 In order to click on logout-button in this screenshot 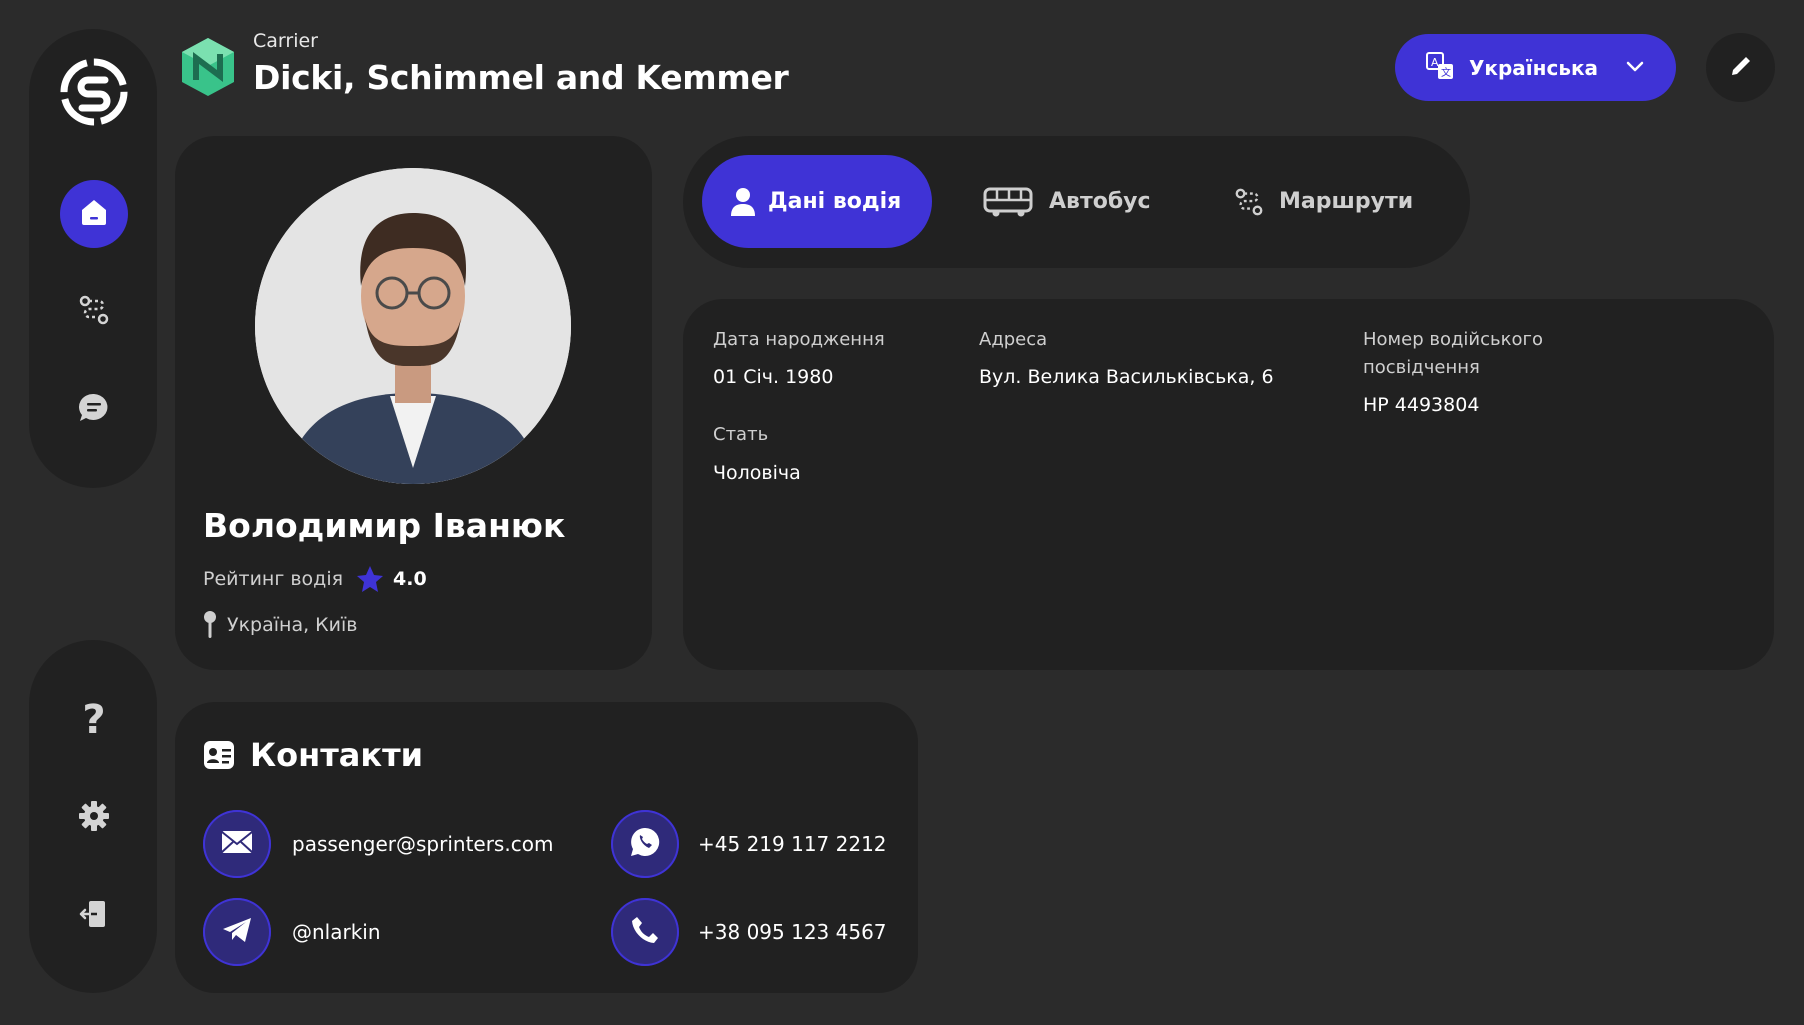, I will do `click(94, 916)`.